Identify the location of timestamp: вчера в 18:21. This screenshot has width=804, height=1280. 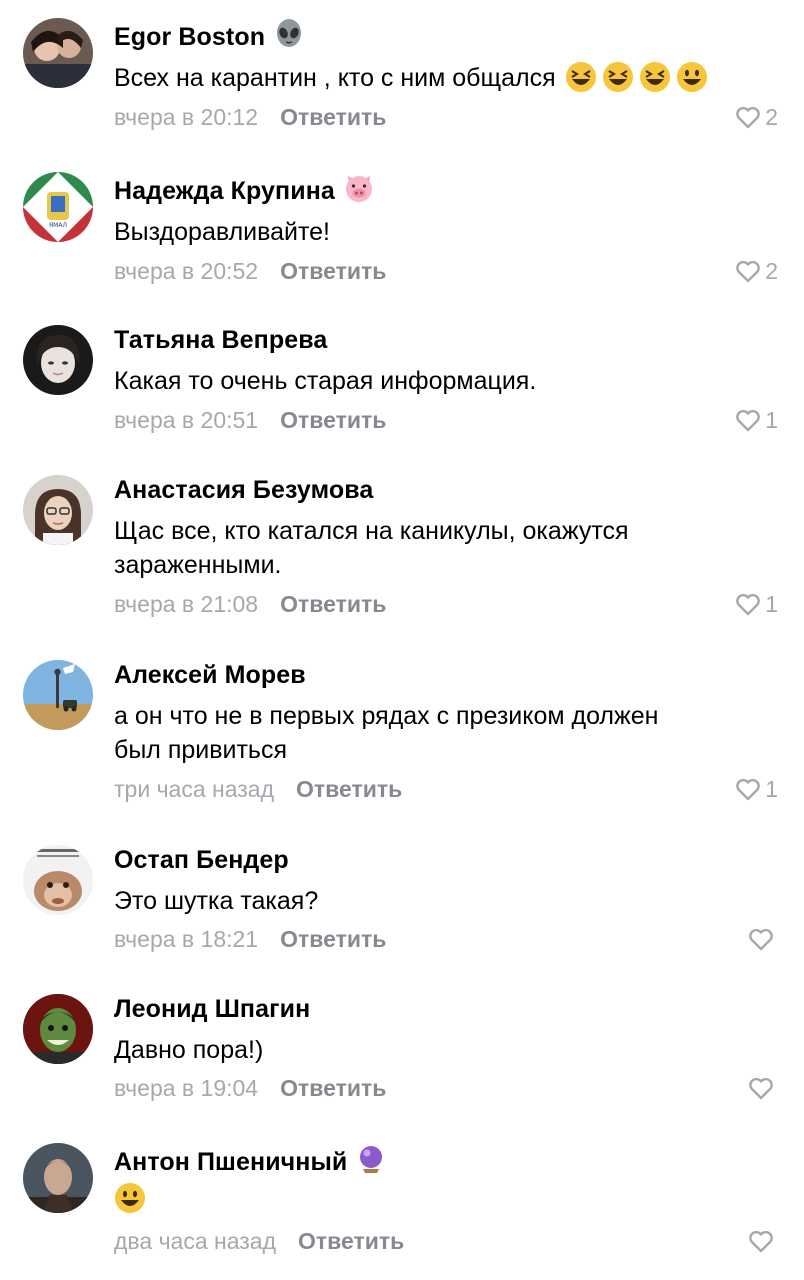
(186, 939).